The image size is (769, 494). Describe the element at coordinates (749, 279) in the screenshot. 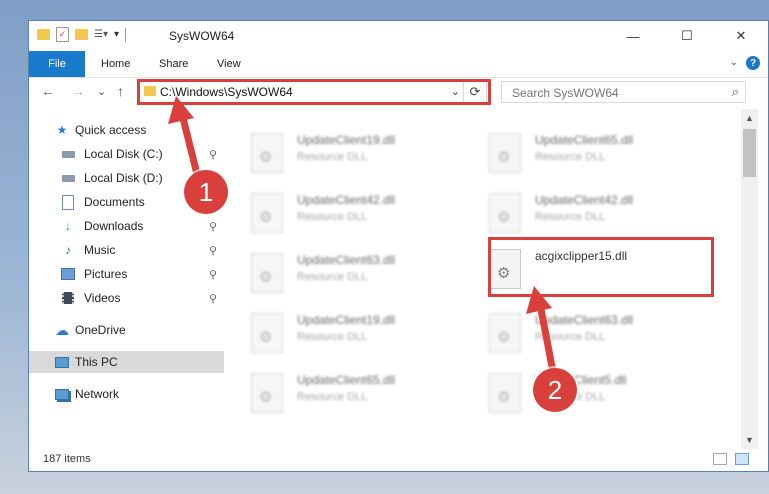

I see `vertical-scrollbar: ▲ ▼` at that location.